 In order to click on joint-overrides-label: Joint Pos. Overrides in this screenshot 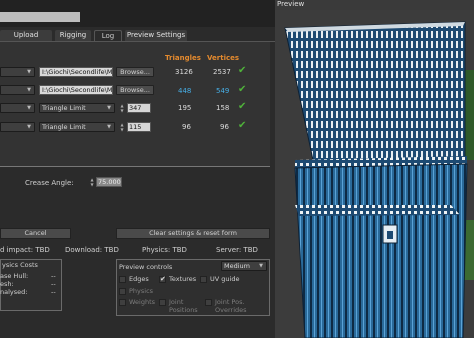, I will do `click(231, 306)`.